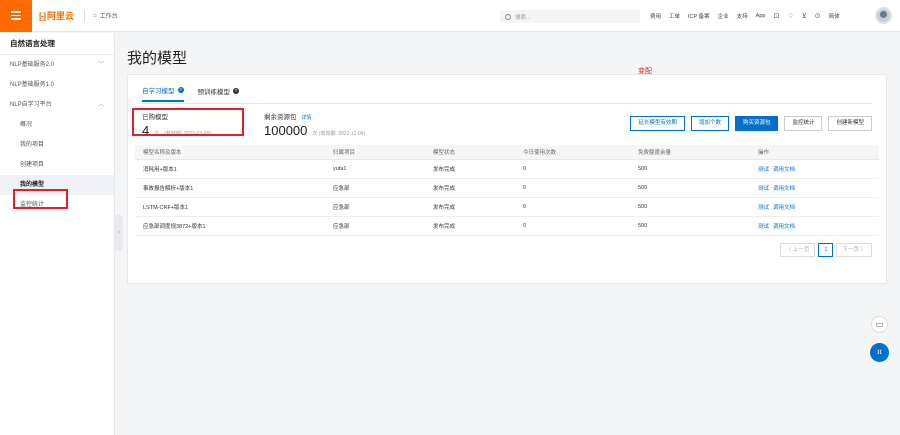 The height and width of the screenshot is (435, 900). I want to click on cart-icon: ⊻, so click(804, 16).